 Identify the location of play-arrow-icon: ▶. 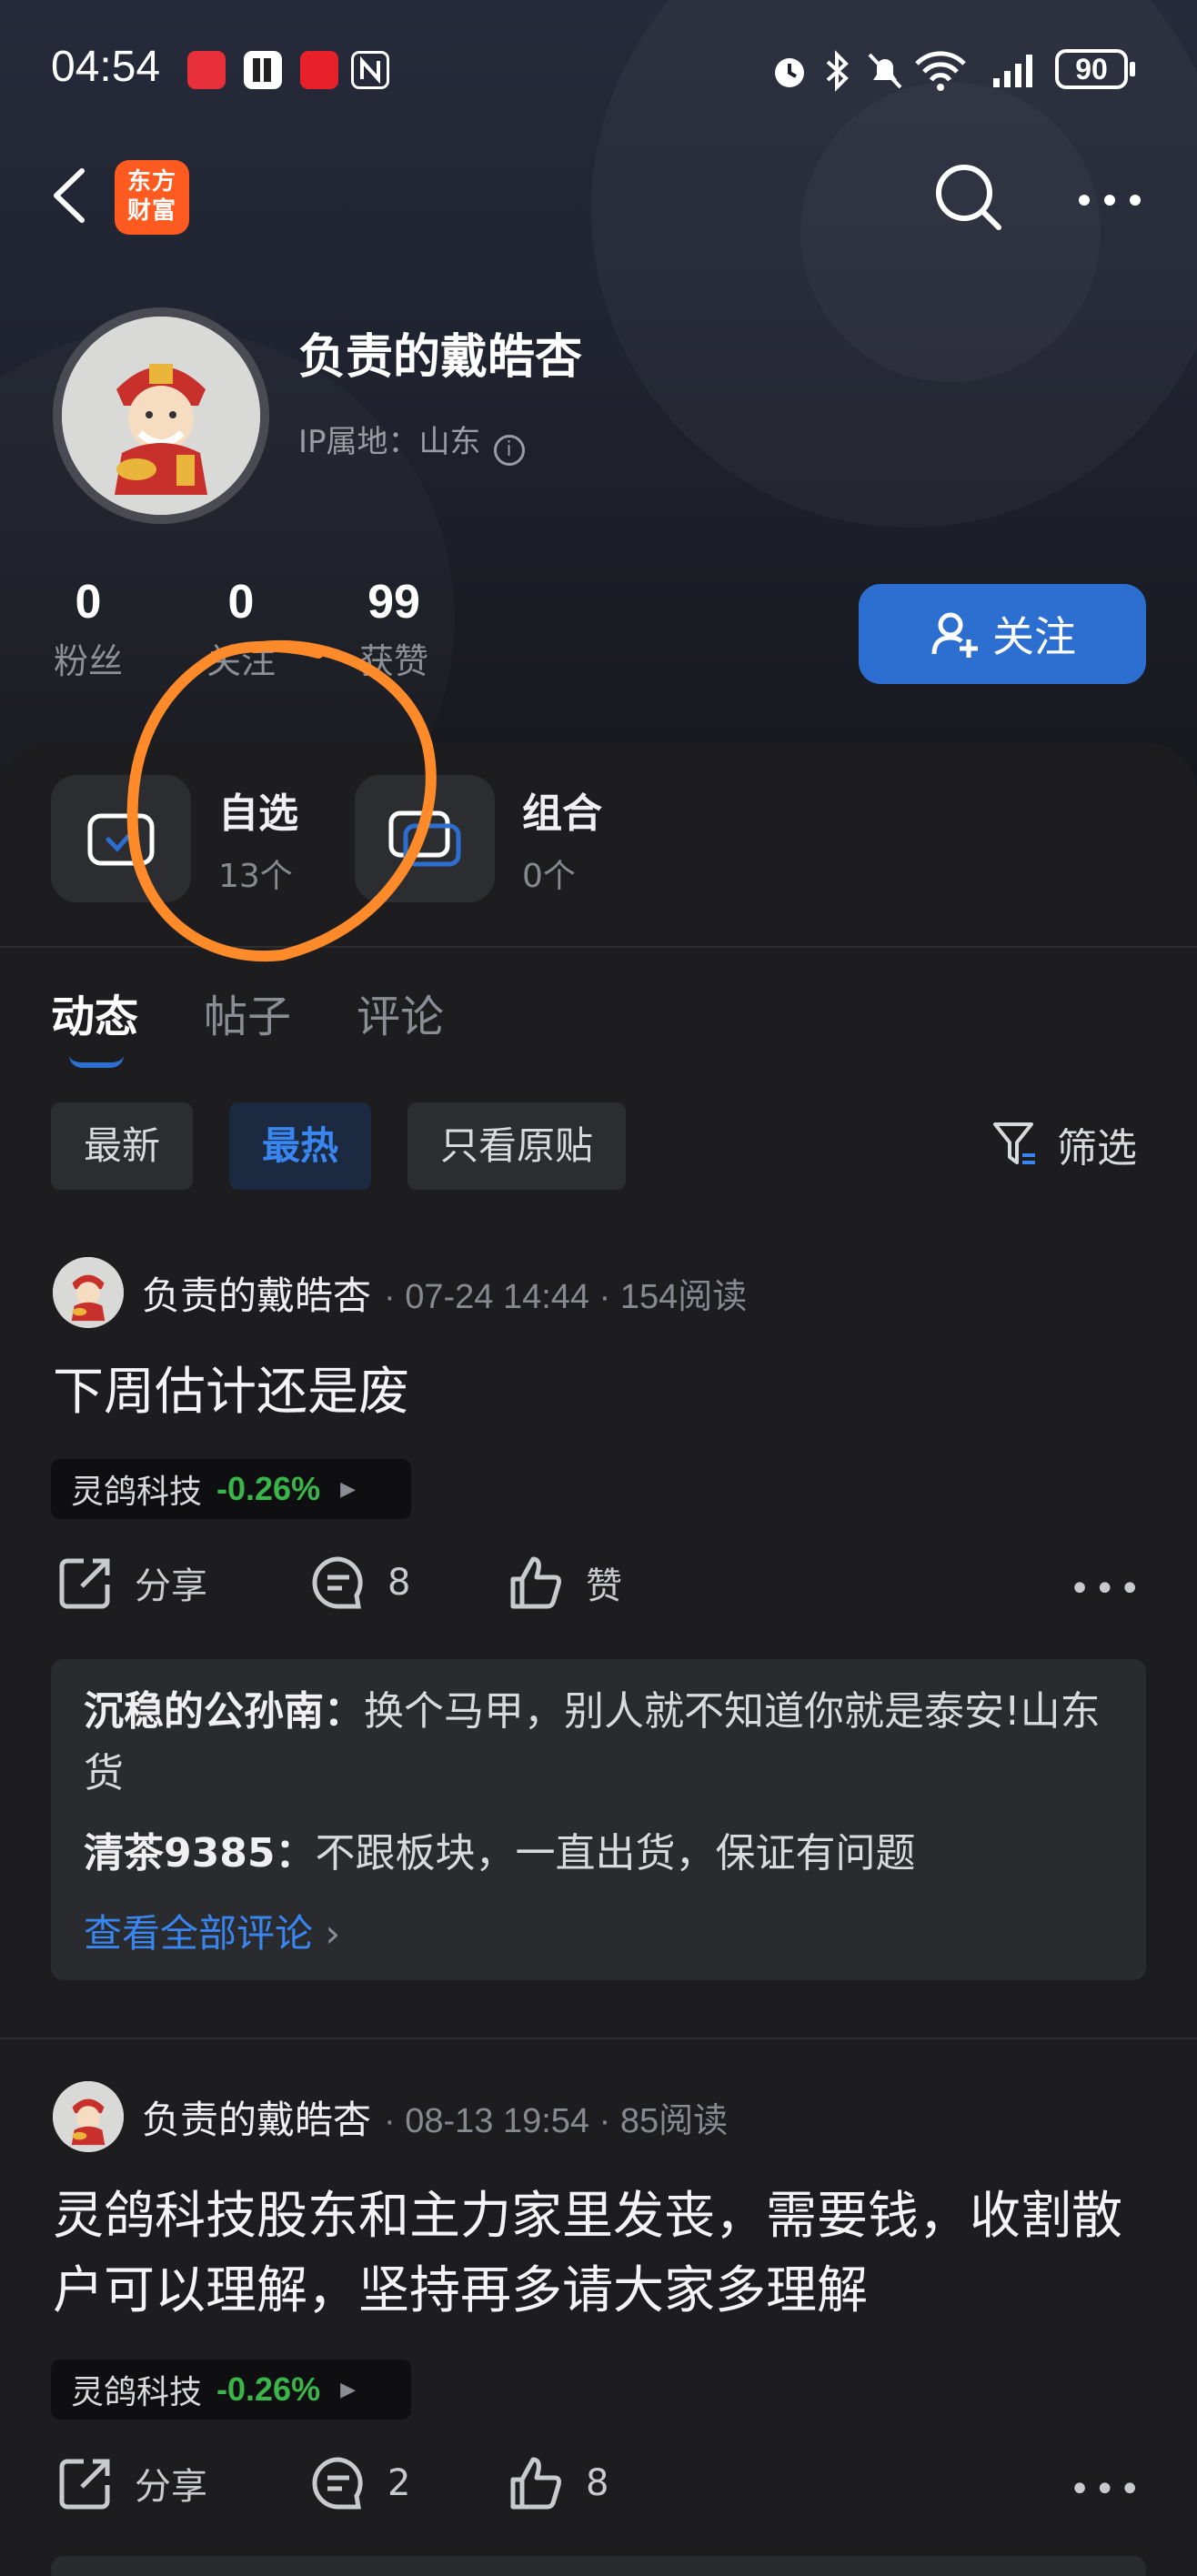
(348, 2389).